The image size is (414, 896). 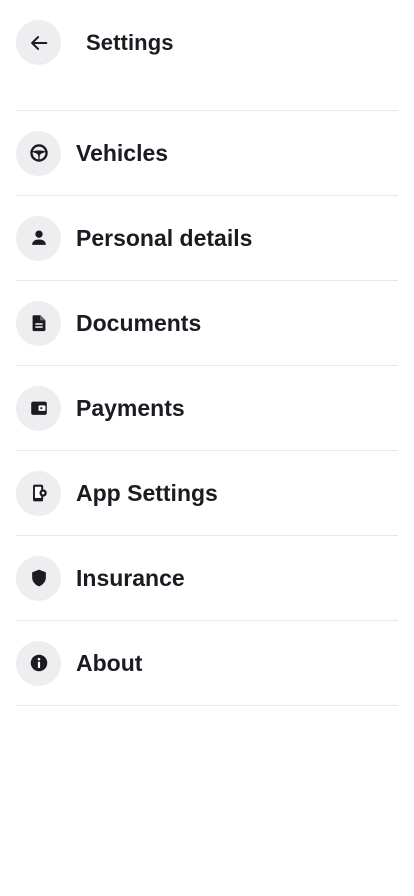 What do you see at coordinates (207, 323) in the screenshot?
I see `menu-item-documents: Documents` at bounding box center [207, 323].